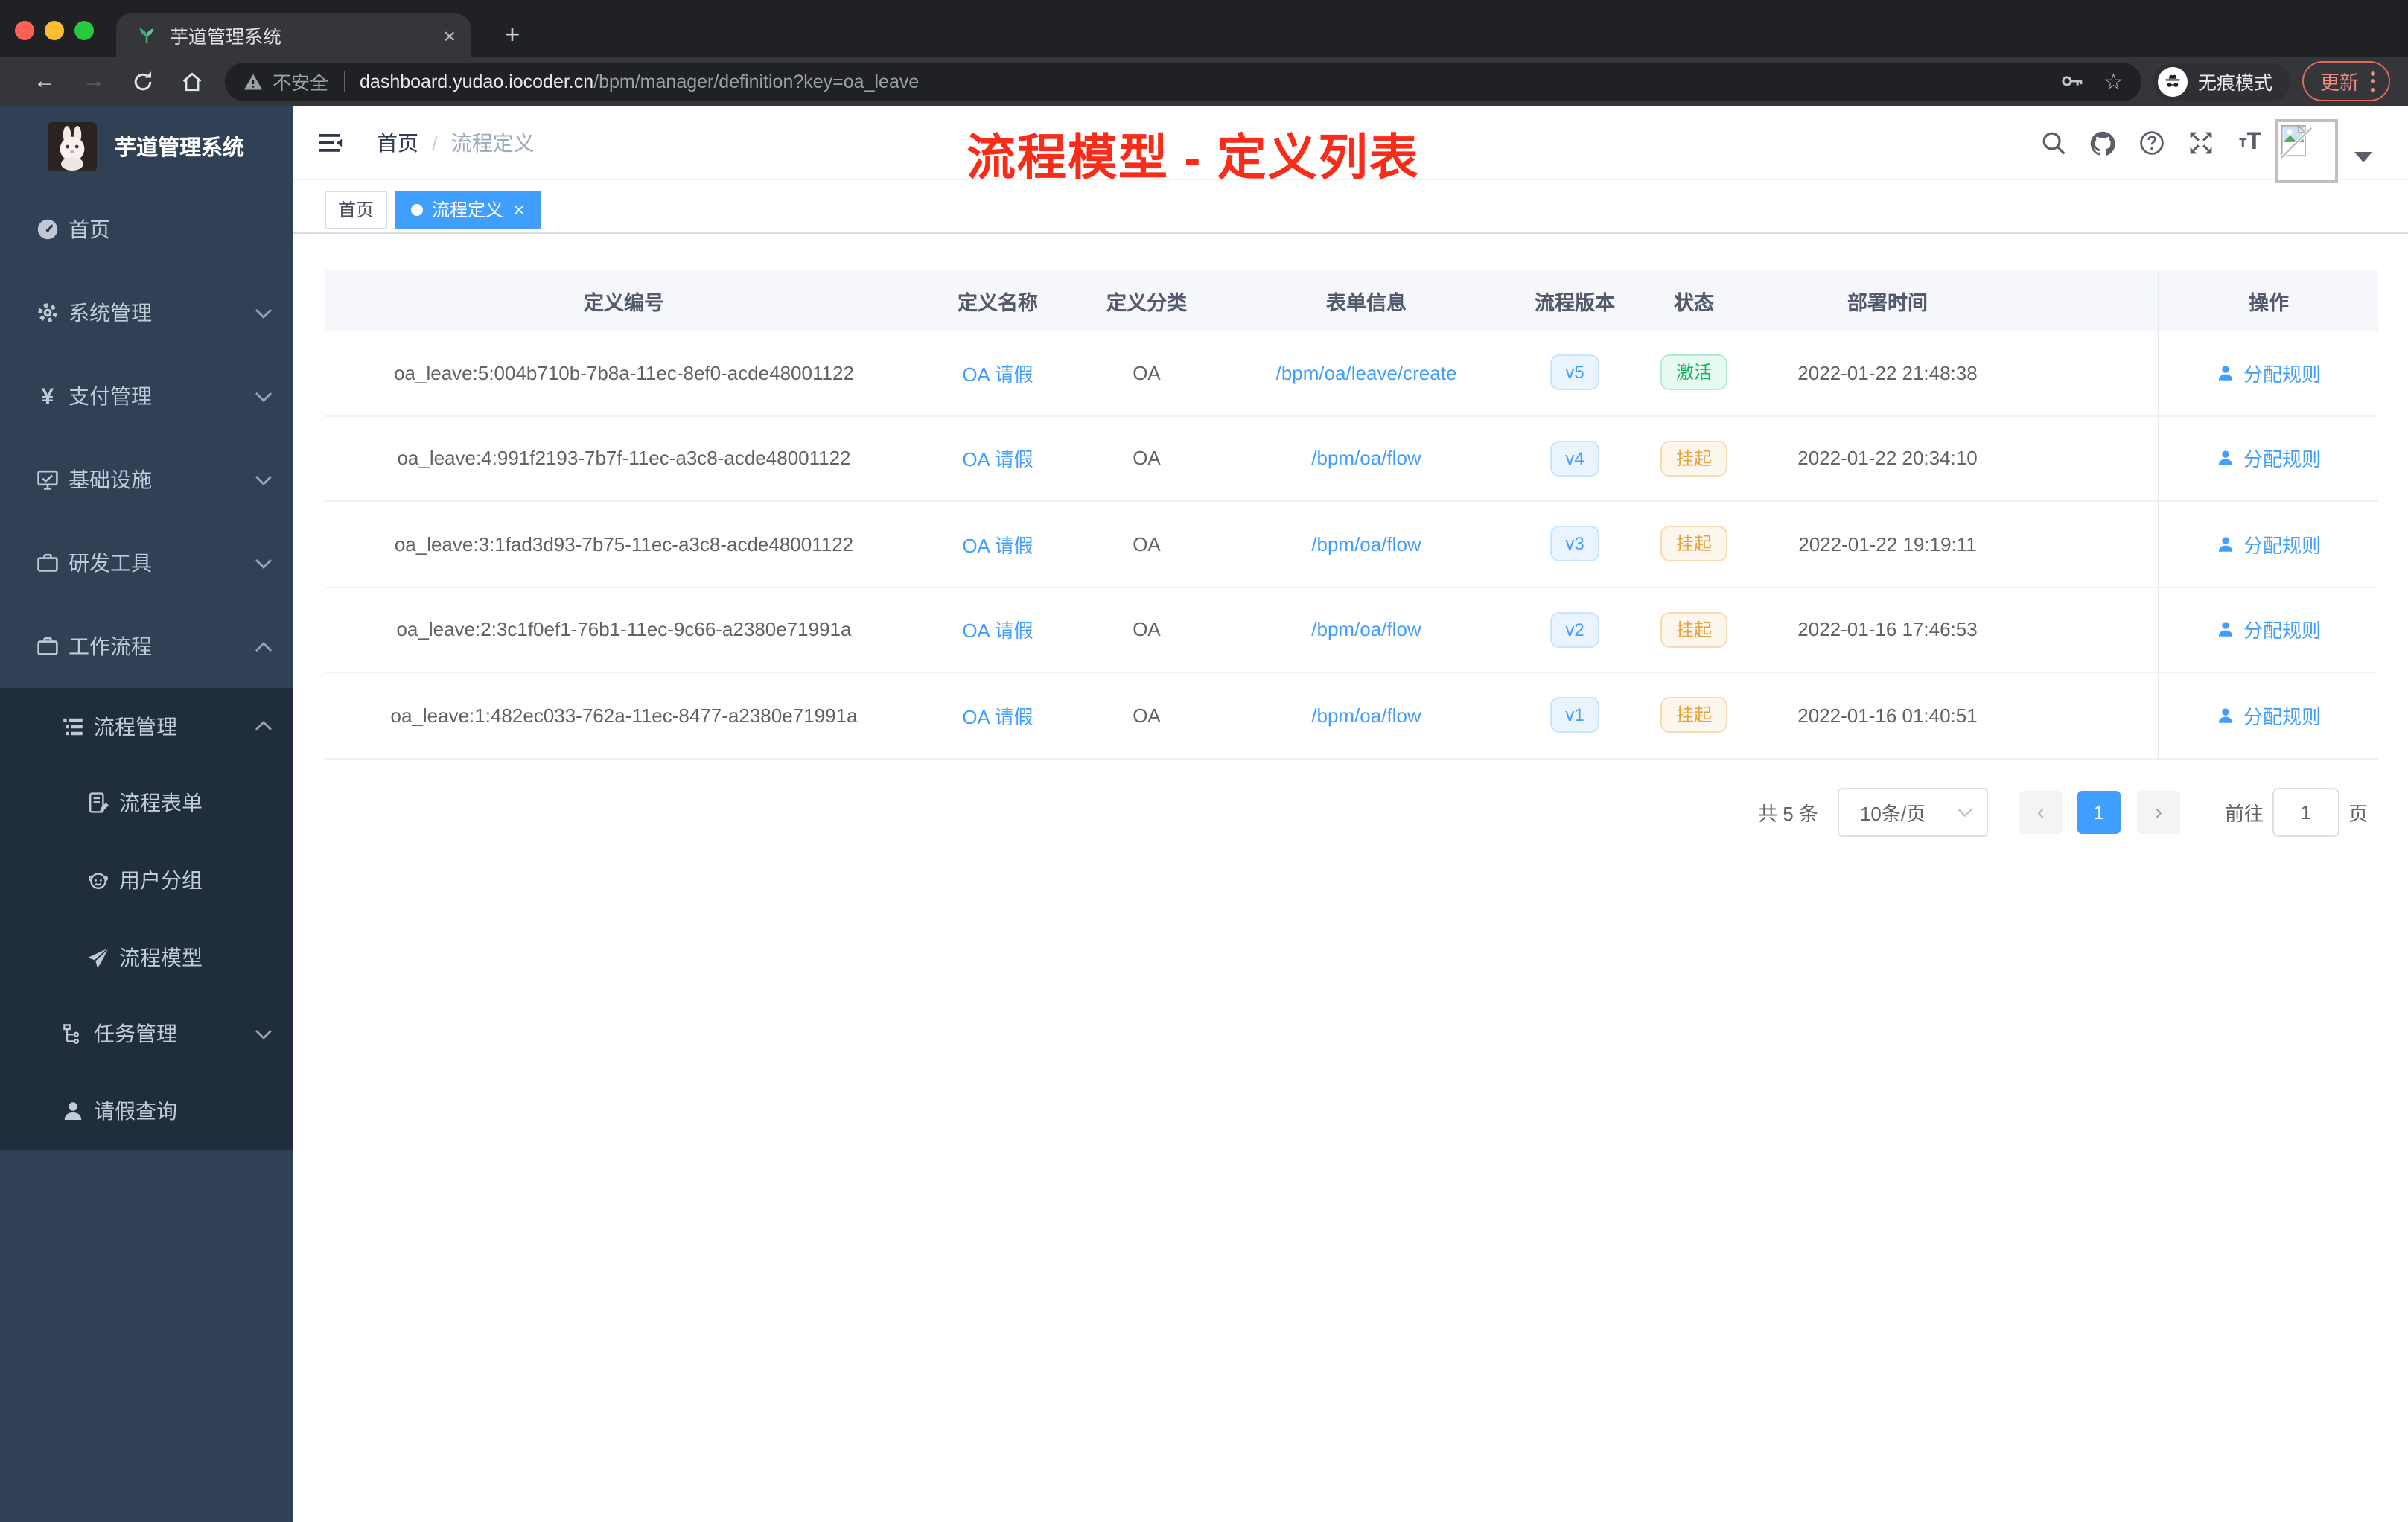  I want to click on deploy-time: 2022-01-22 19:19:11, so click(1887, 543).